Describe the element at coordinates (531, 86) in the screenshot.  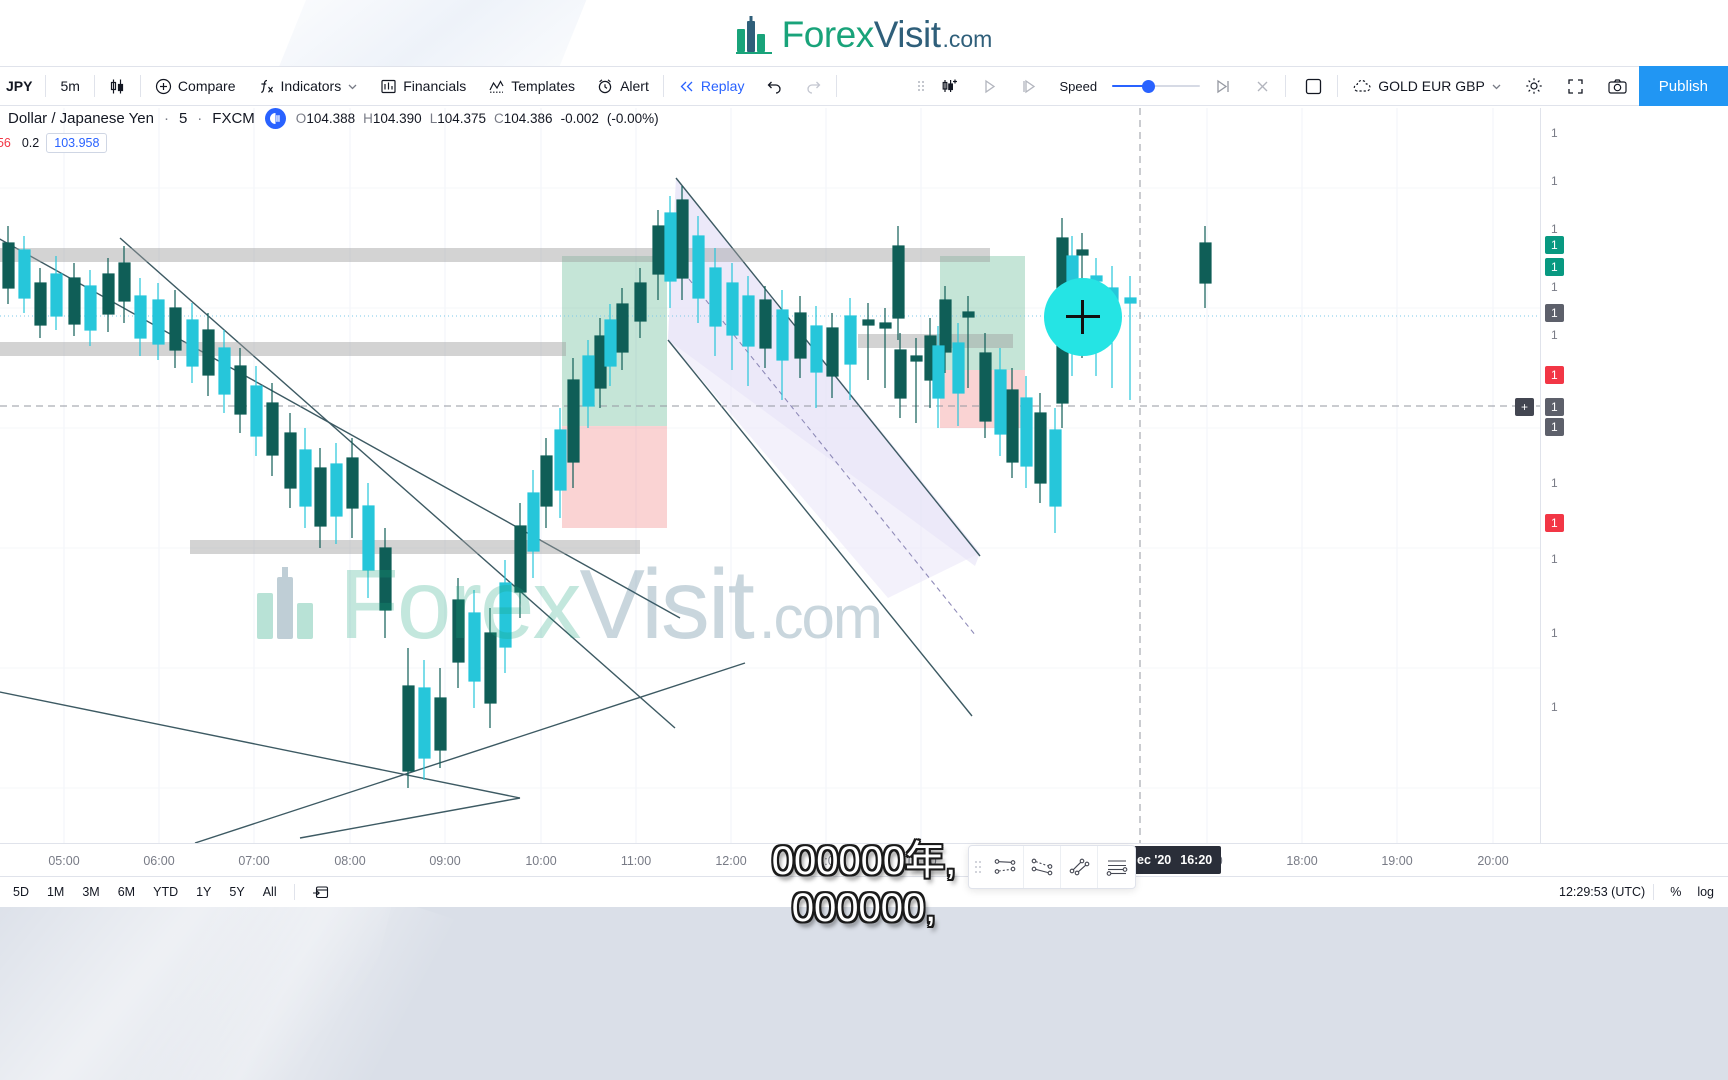
I see `templates-button: Templates` at that location.